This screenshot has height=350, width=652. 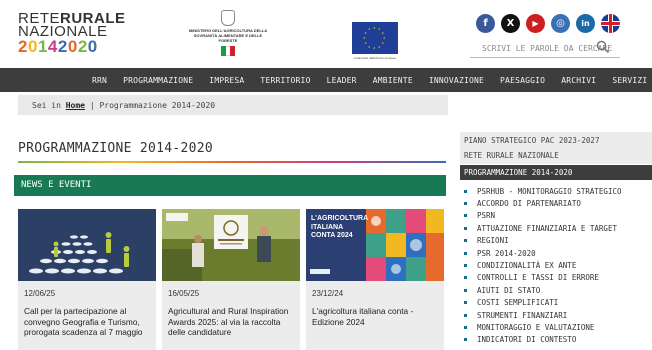 What do you see at coordinates (510, 23) in the screenshot?
I see `x-icon: X` at bounding box center [510, 23].